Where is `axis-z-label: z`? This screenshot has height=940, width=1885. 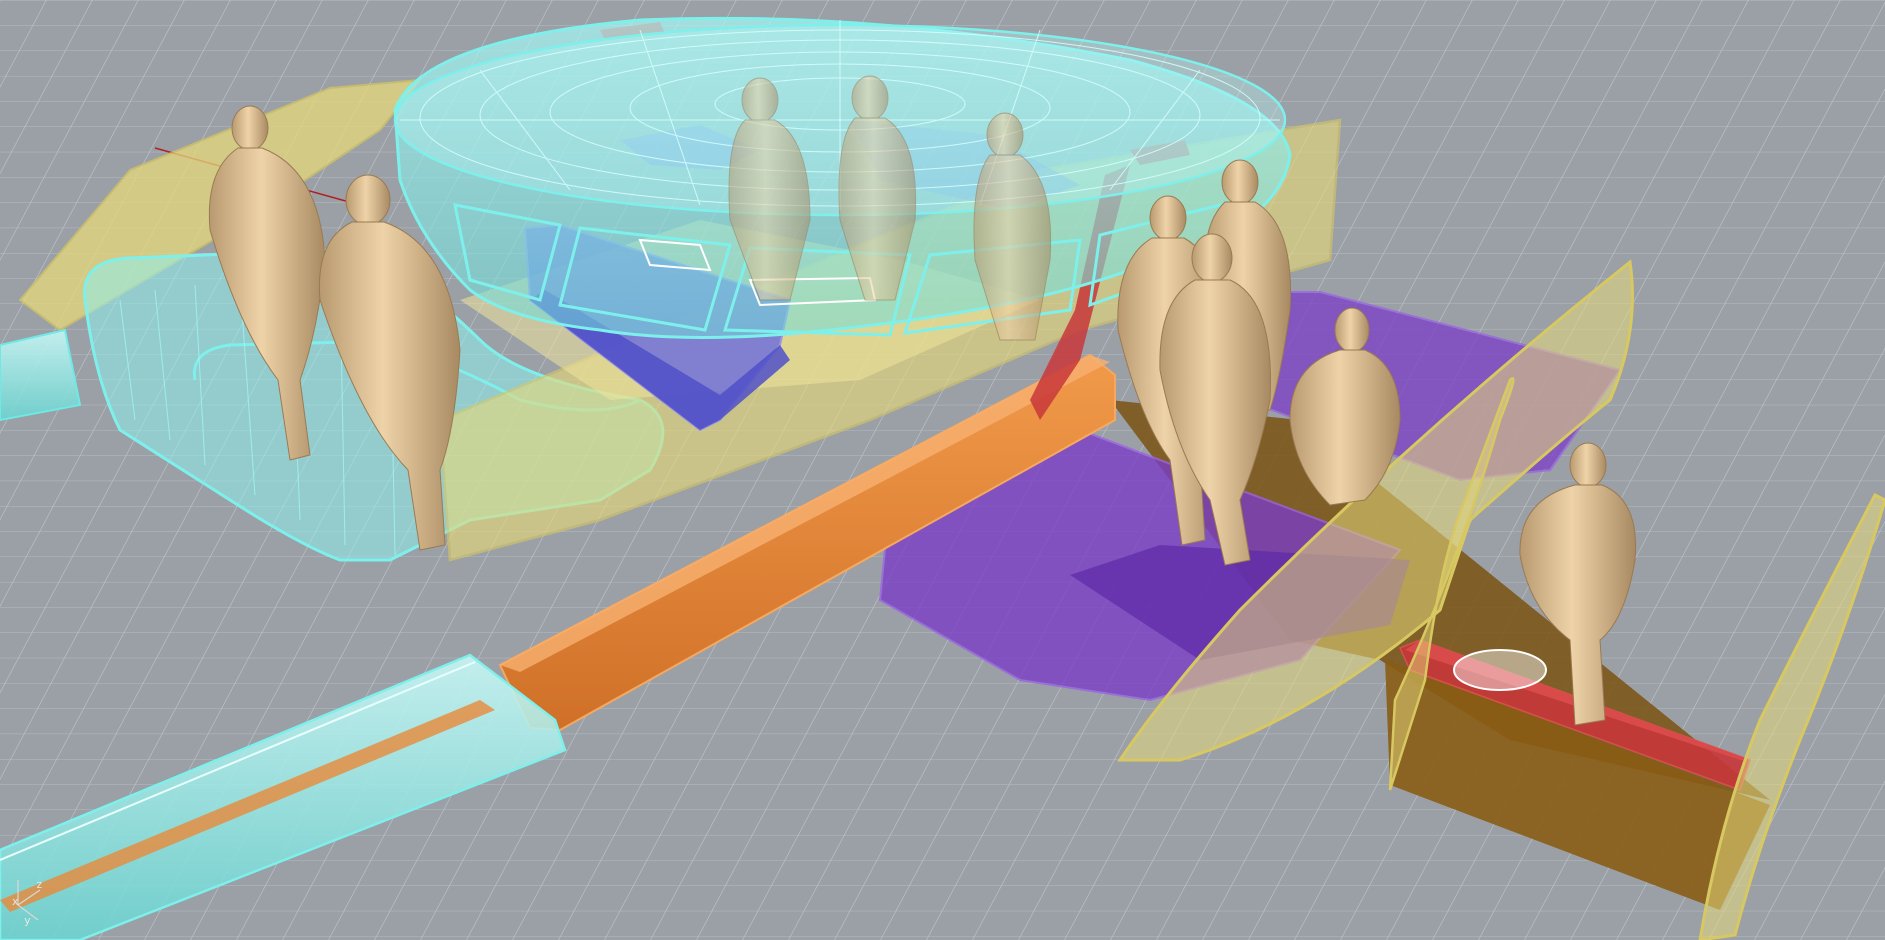
axis-z-label: z is located at coordinates (39, 884).